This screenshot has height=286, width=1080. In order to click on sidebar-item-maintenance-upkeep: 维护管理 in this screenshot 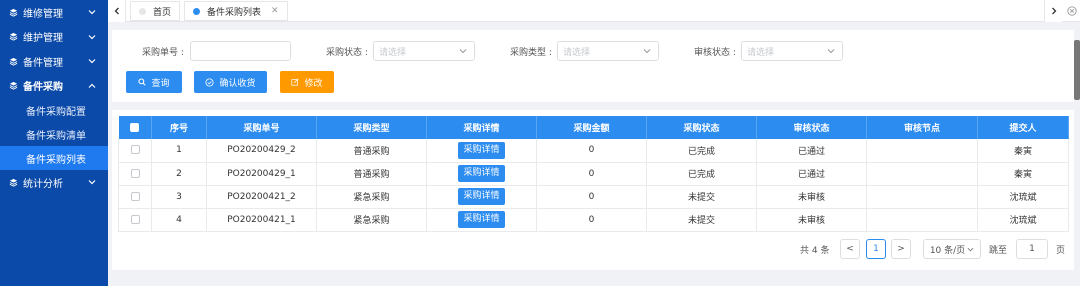, I will do `click(54, 37)`.